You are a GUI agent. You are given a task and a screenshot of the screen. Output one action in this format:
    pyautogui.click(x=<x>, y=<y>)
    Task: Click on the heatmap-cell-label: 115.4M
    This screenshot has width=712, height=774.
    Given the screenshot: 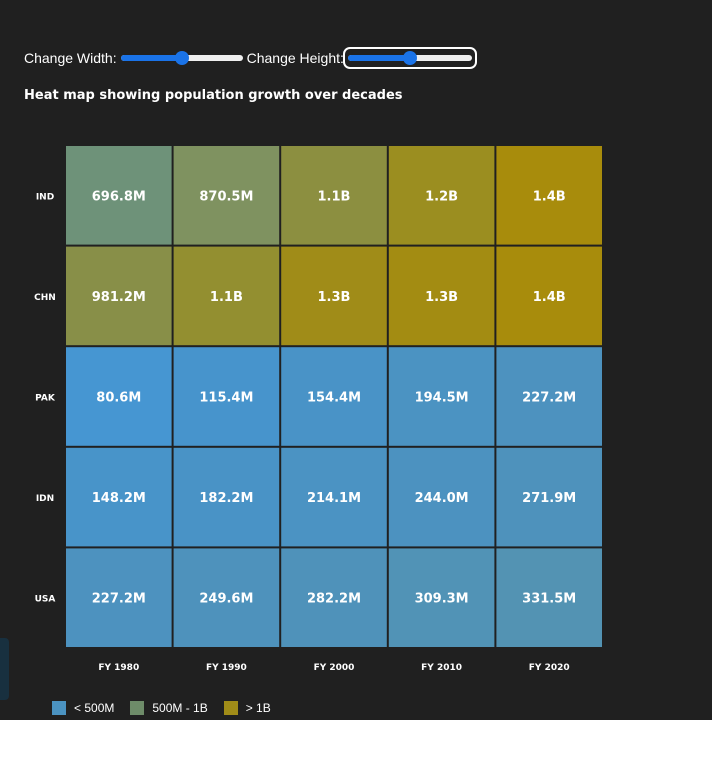 What is the action you would take?
    pyautogui.click(x=226, y=398)
    